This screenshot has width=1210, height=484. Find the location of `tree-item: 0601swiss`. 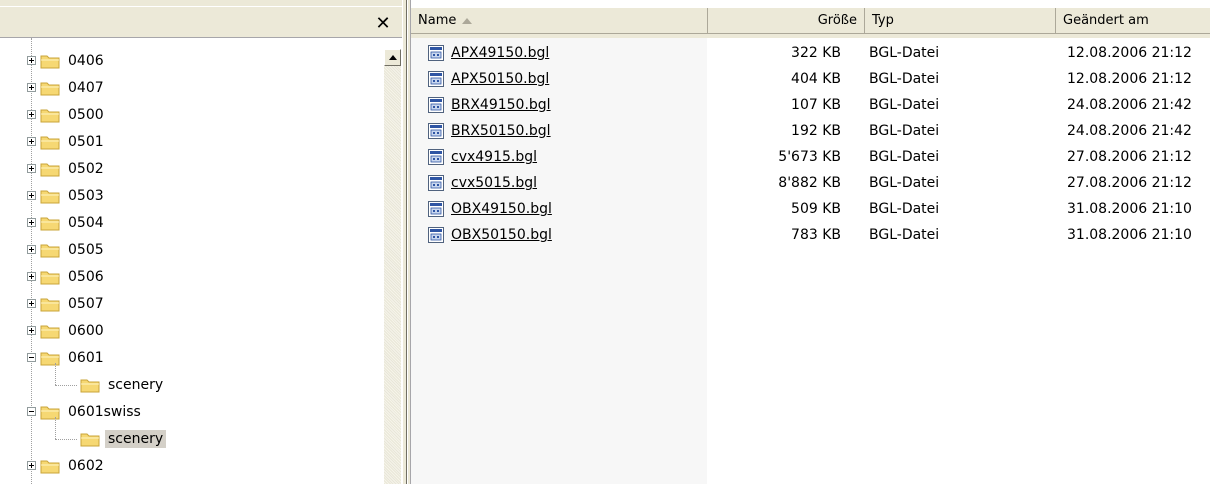

tree-item: 0601swiss is located at coordinates (85, 411).